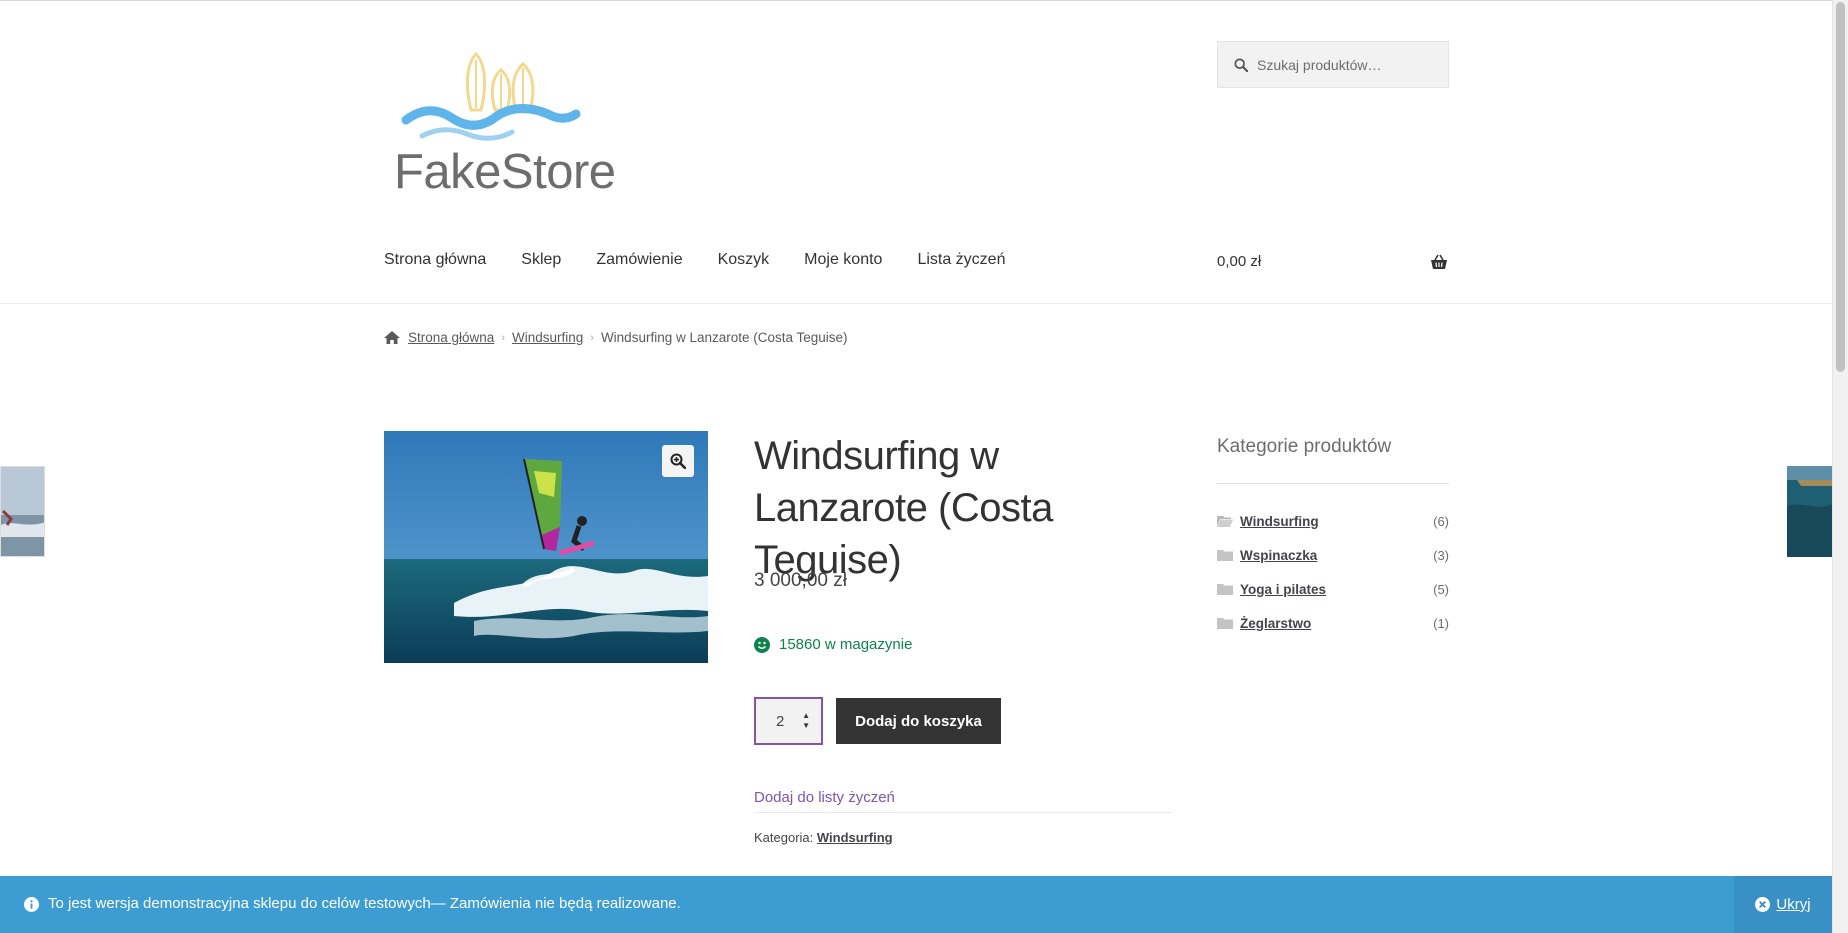 The width and height of the screenshot is (1848, 933). What do you see at coordinates (1441, 521) in the screenshot?
I see `category-count: (6)` at bounding box center [1441, 521].